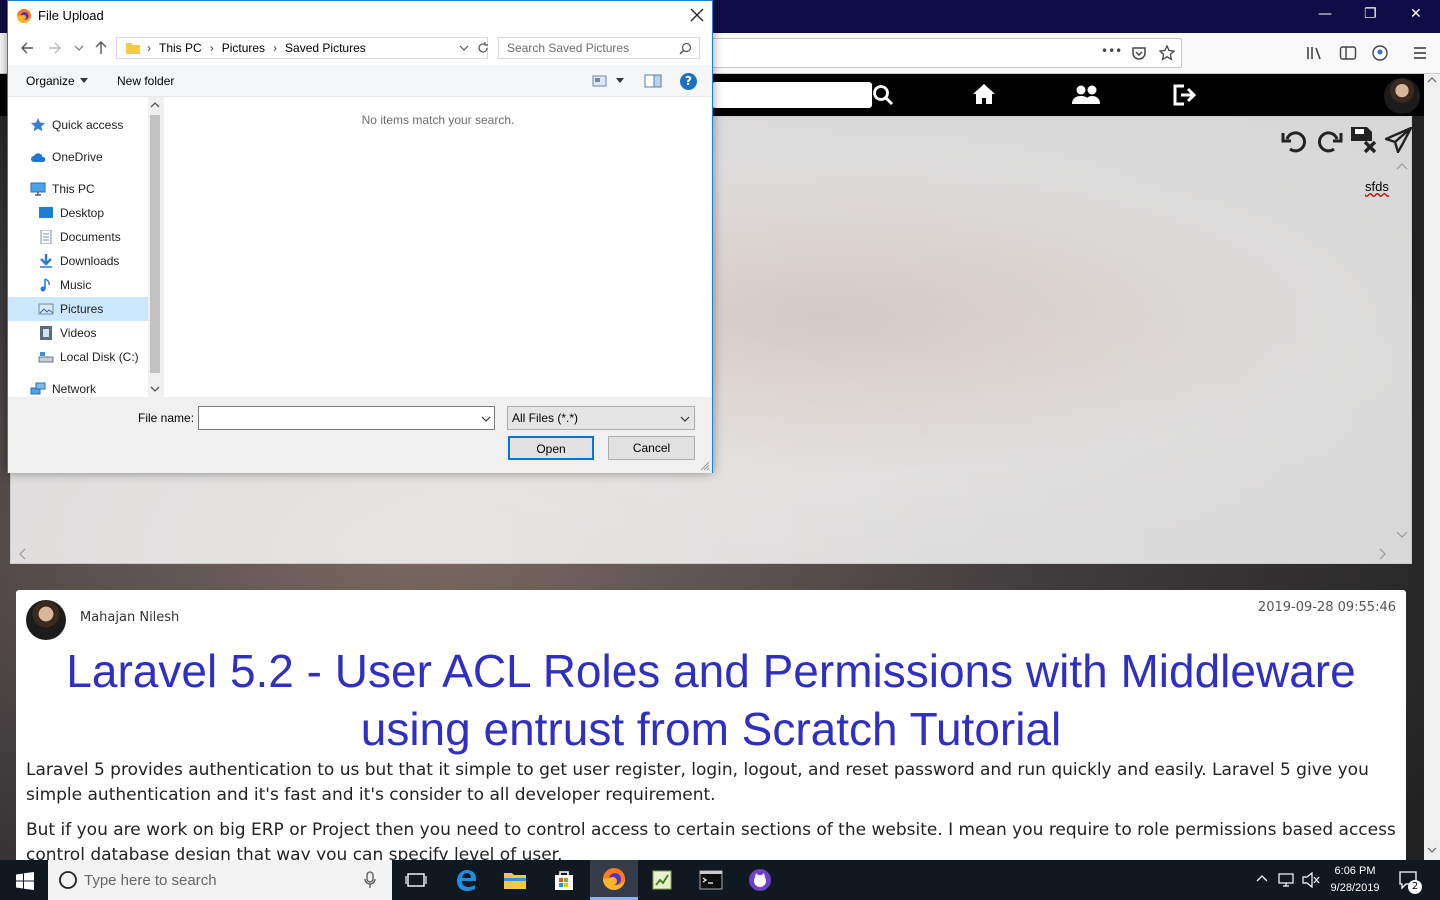 This screenshot has width=1440, height=900. I want to click on nav-item-label: Desktop, so click(82, 213).